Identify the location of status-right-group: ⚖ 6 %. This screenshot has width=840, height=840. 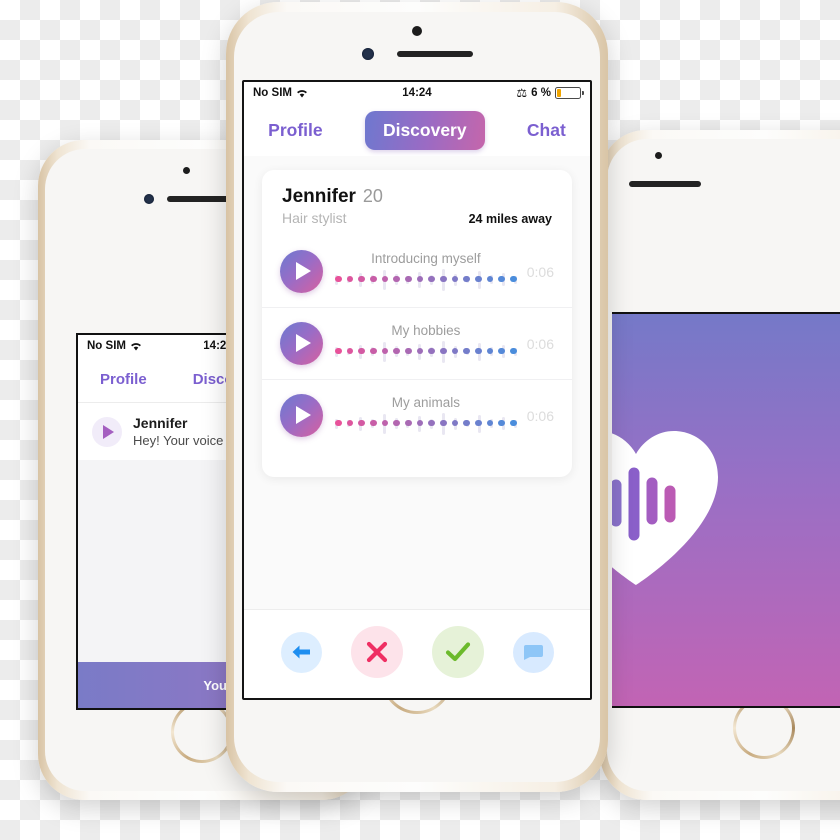
(550, 93).